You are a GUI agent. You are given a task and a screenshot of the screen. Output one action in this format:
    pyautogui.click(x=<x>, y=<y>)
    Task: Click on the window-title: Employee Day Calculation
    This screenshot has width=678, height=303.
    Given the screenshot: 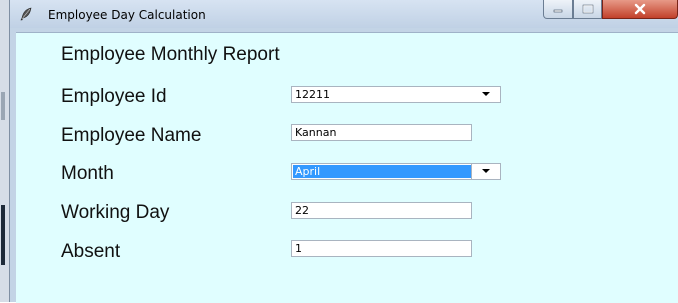 What is the action you would take?
    pyautogui.click(x=127, y=15)
    